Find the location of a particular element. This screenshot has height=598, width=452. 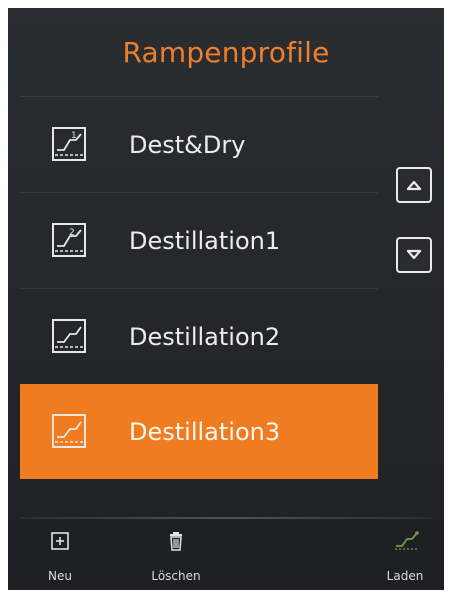

new-button-label: Neu is located at coordinates (60, 576).